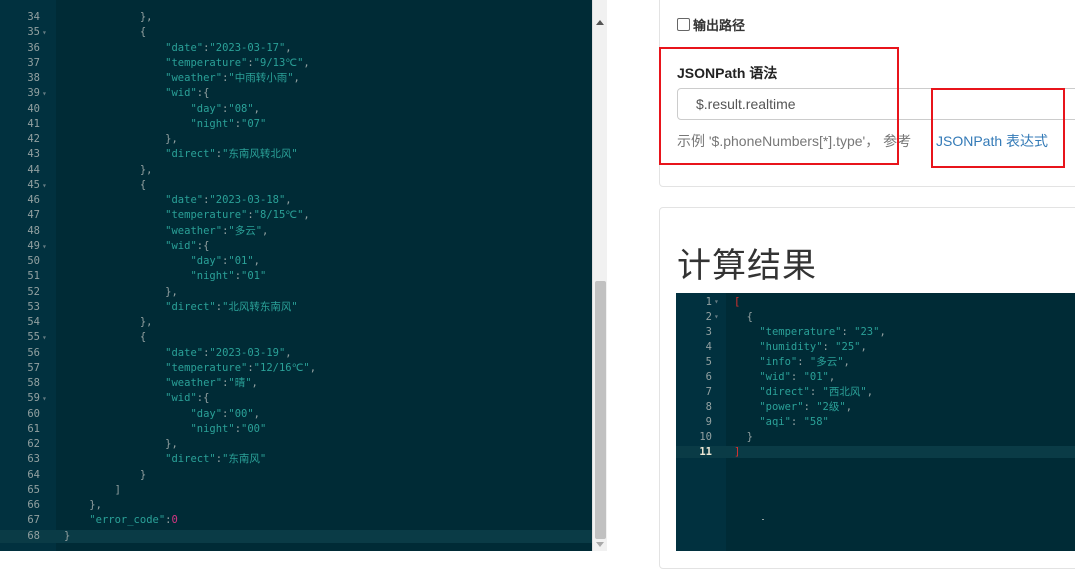 The height and width of the screenshot is (569, 1075). I want to click on highlight-box-reference-link, so click(998, 128).